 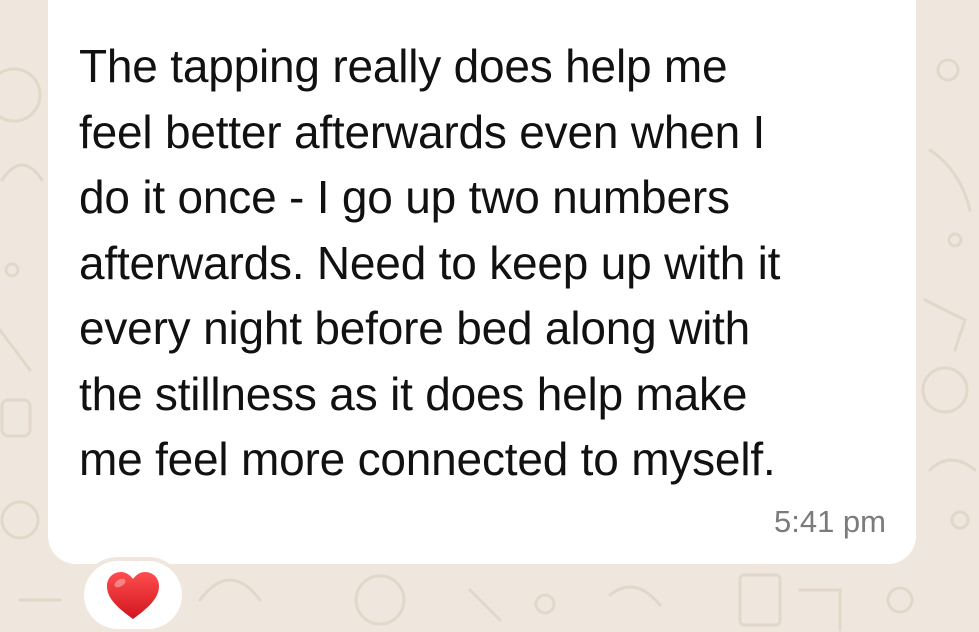 What do you see at coordinates (829, 521) in the screenshot?
I see `message-timestamp: 5:41 pm` at bounding box center [829, 521].